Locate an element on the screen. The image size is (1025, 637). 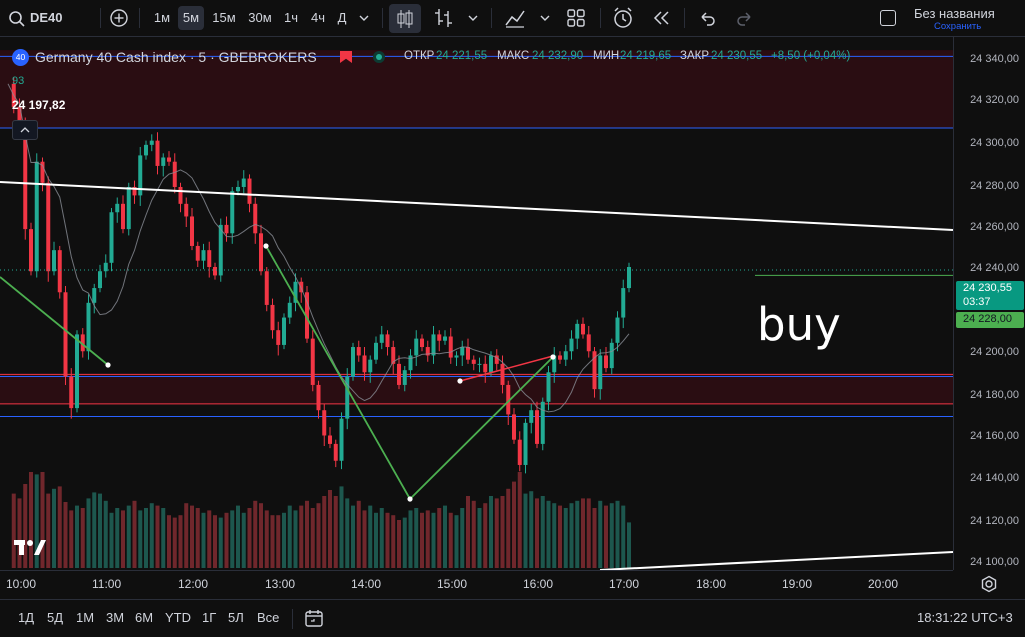
clock: 18:31:22 UTC+3 is located at coordinates (965, 617).